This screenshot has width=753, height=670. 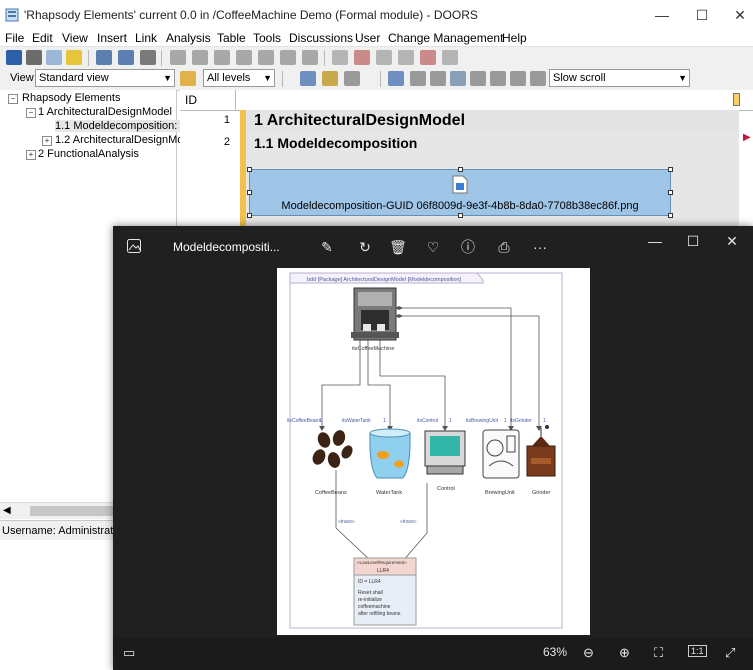 I want to click on link-arrow-icon: ▶, so click(x=747, y=137).